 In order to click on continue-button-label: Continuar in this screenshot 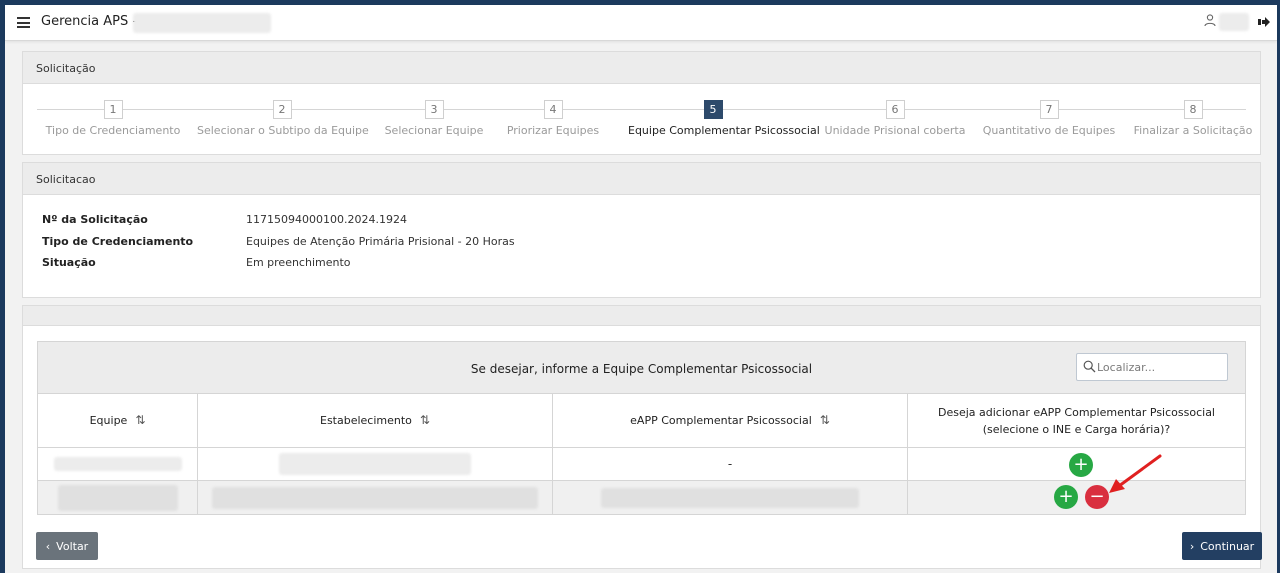, I will do `click(1227, 546)`.